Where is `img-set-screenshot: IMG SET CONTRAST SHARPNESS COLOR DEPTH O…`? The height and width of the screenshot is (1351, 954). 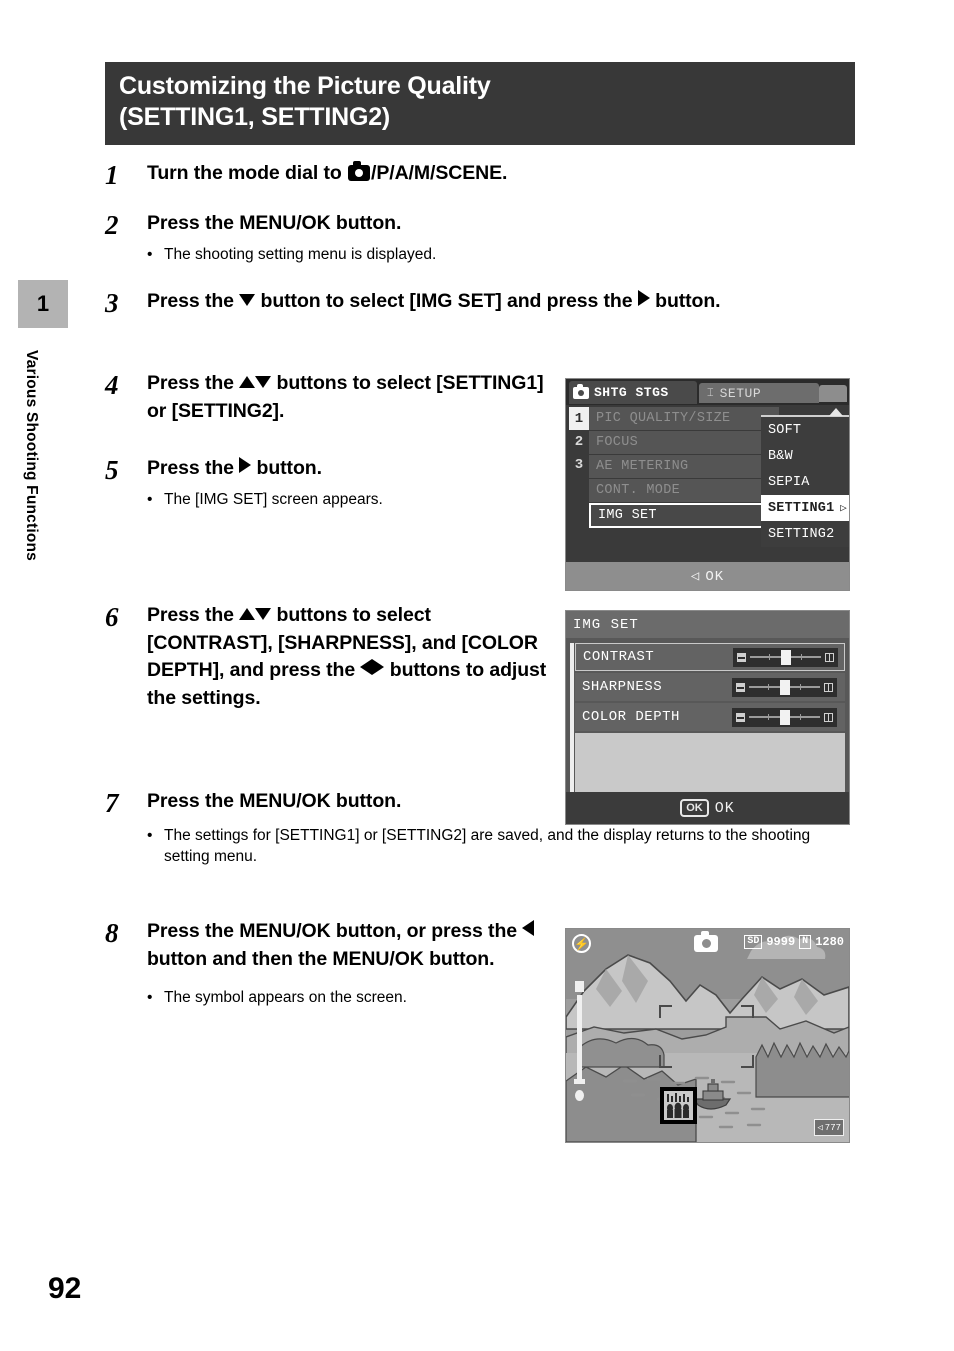 img-set-screenshot: IMG SET CONTRAST SHARPNESS COLOR DEPTH O… is located at coordinates (707, 717).